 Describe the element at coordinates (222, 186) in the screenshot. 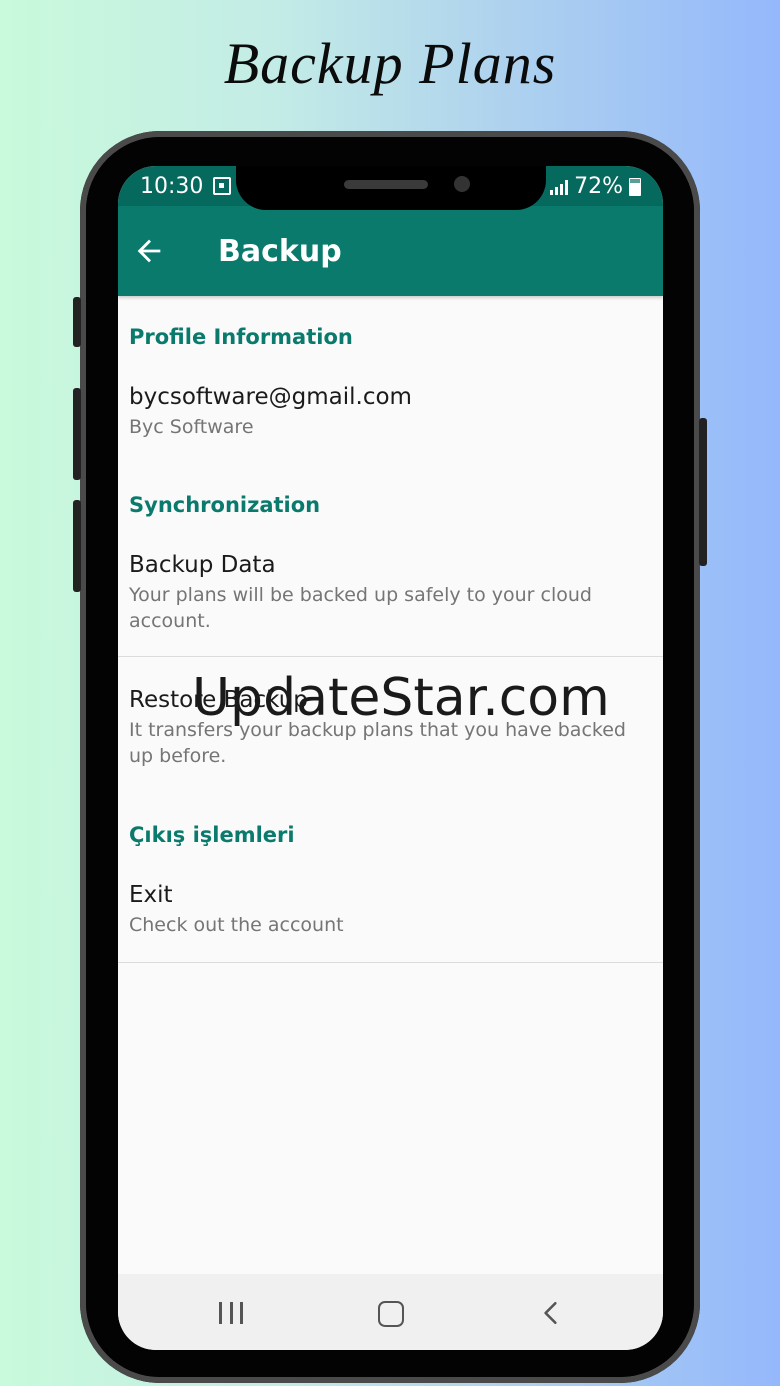

I see `calendar-icon` at that location.